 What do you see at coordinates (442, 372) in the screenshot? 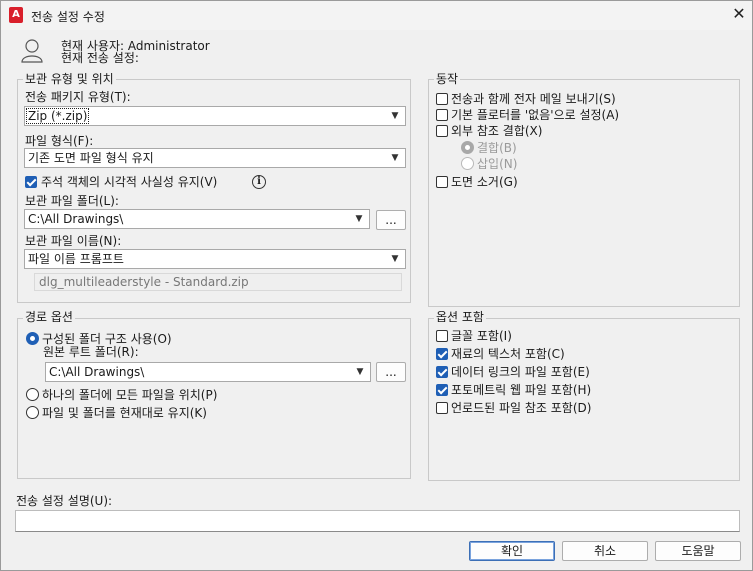
I see `include-data-links-checkbox` at bounding box center [442, 372].